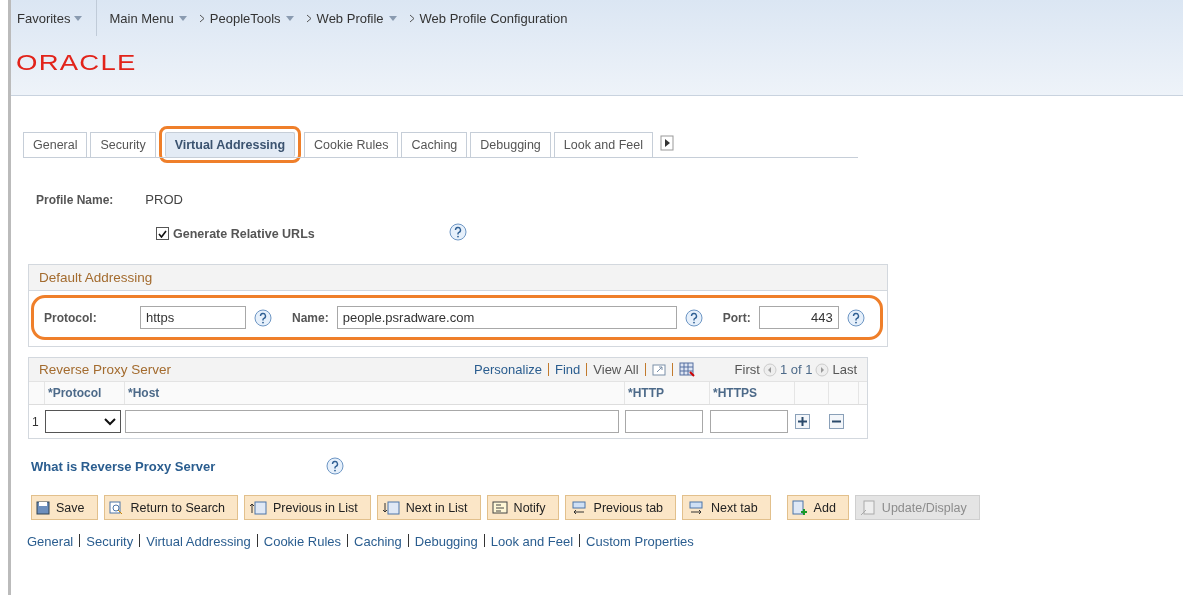 The height and width of the screenshot is (595, 1183). Describe the element at coordinates (44, 18) in the screenshot. I see `favorites-menu: Favorites` at that location.